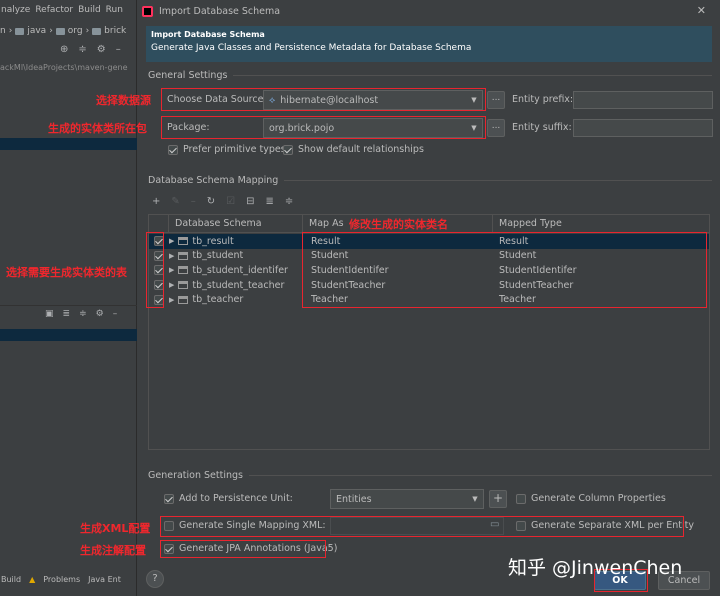 Image resolution: width=720 pixels, height=596 pixels. What do you see at coordinates (156, 201) in the screenshot?
I see `add-icon: +` at bounding box center [156, 201].